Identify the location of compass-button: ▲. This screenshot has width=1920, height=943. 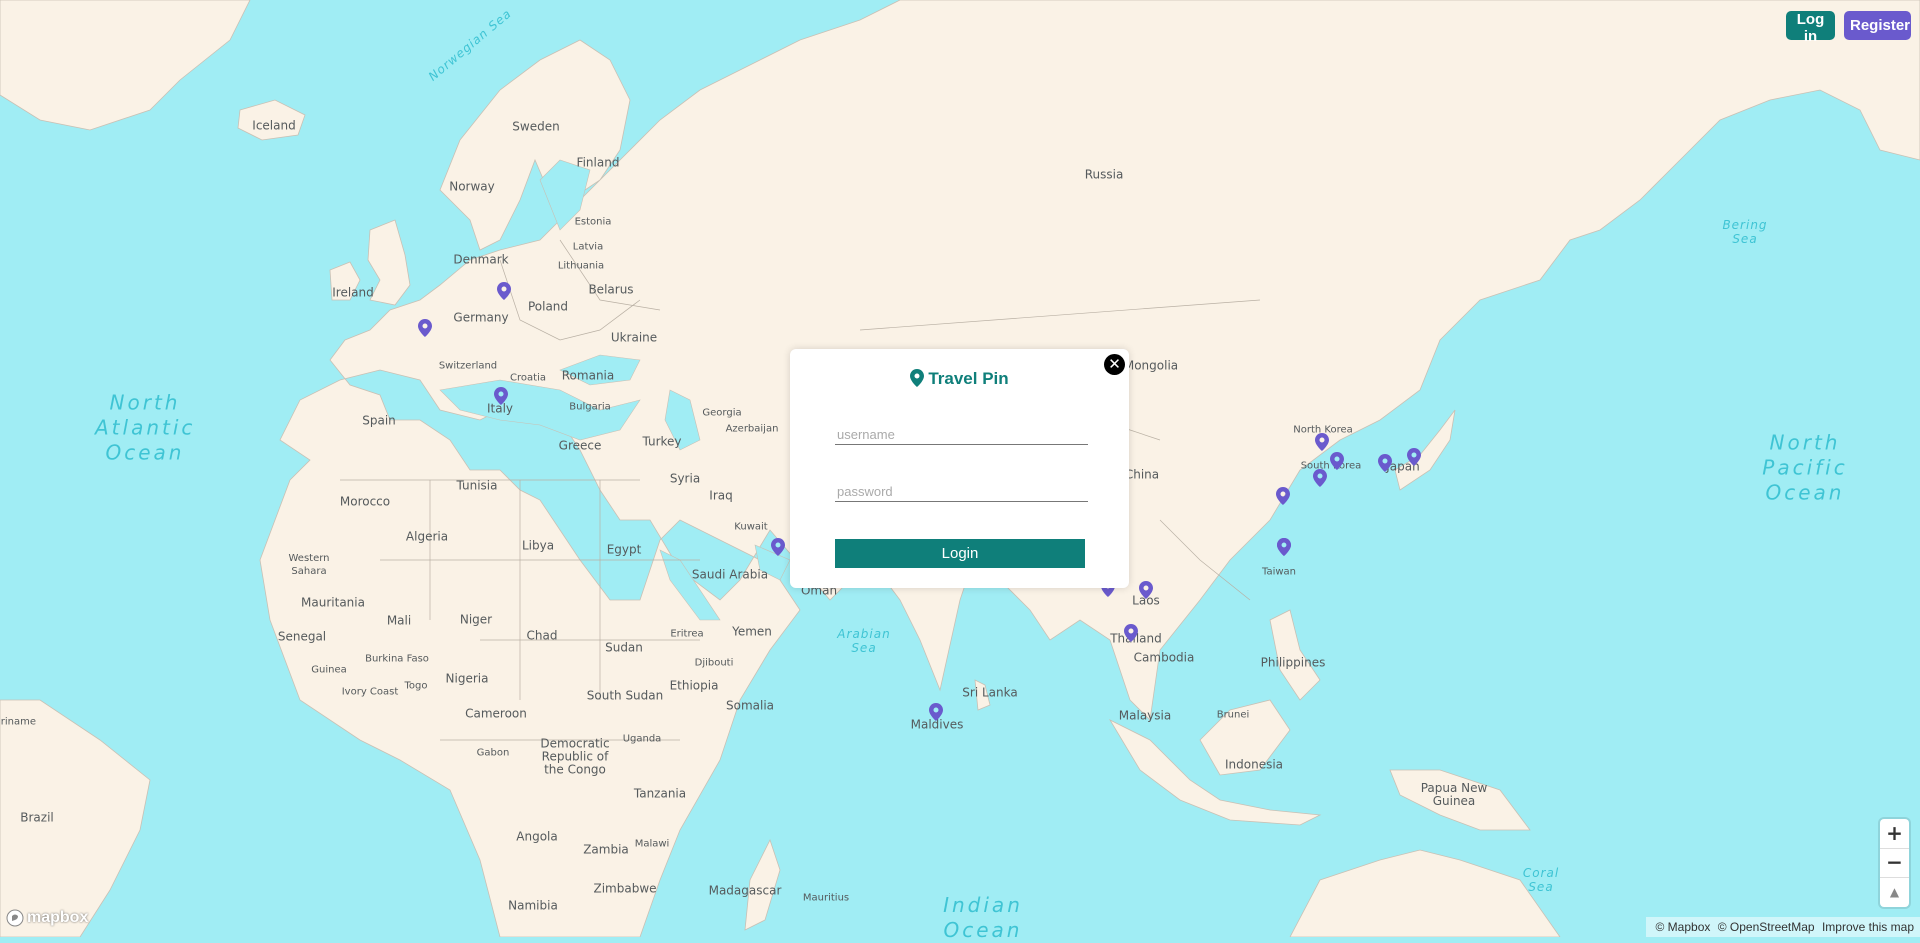
(1894, 892).